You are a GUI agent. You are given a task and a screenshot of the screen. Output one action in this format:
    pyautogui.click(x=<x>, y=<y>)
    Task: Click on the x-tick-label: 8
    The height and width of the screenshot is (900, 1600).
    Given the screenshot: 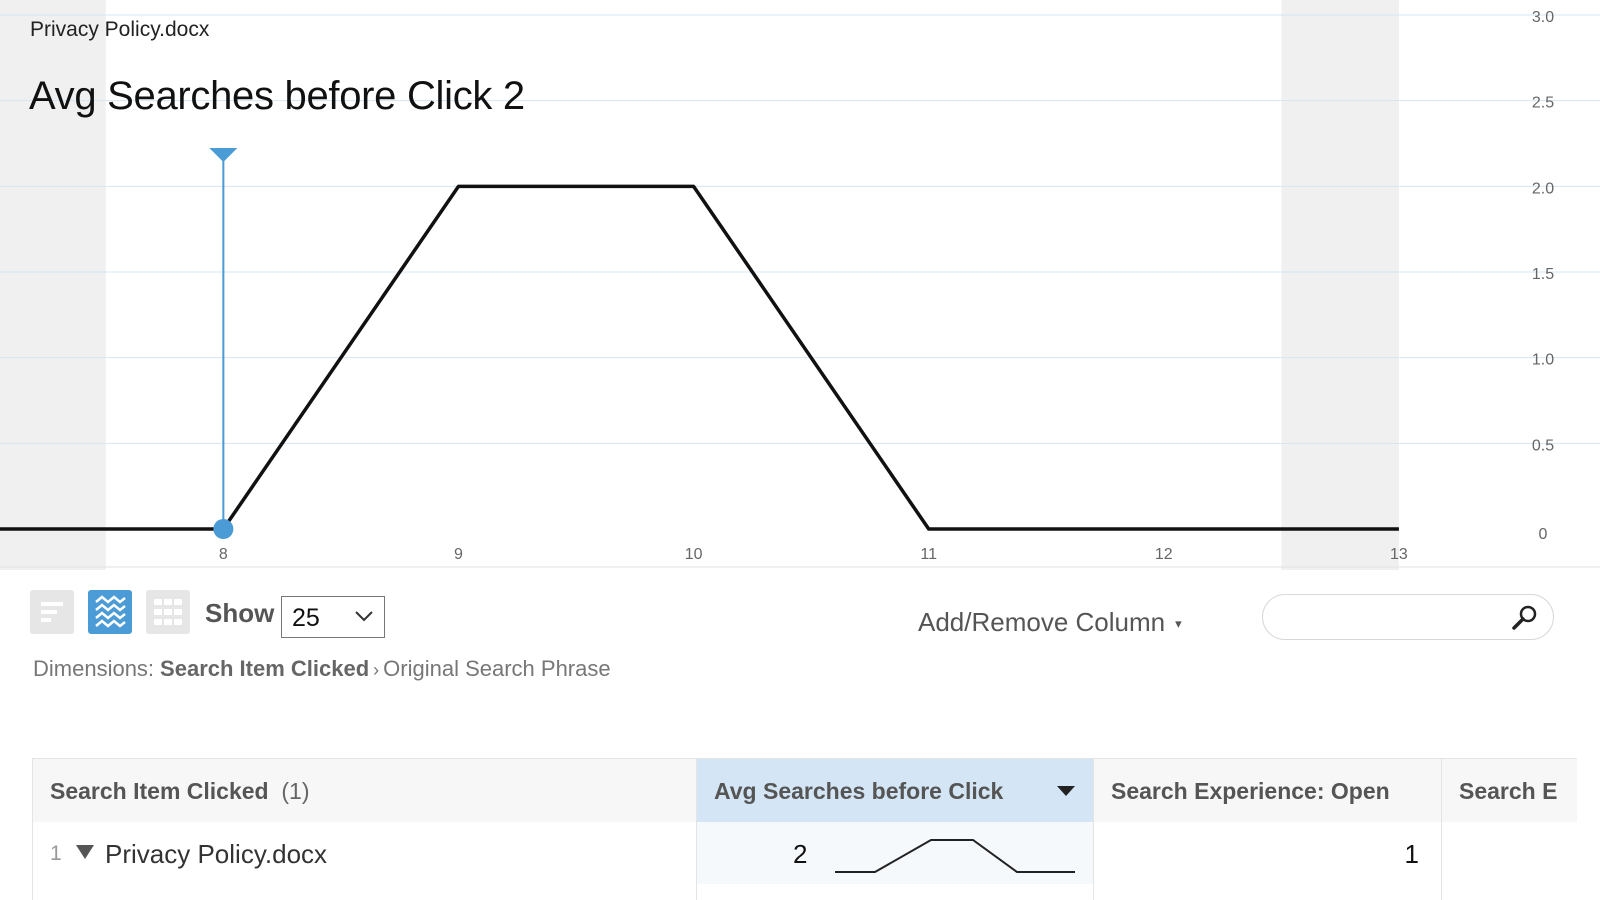 What is the action you would take?
    pyautogui.click(x=223, y=554)
    